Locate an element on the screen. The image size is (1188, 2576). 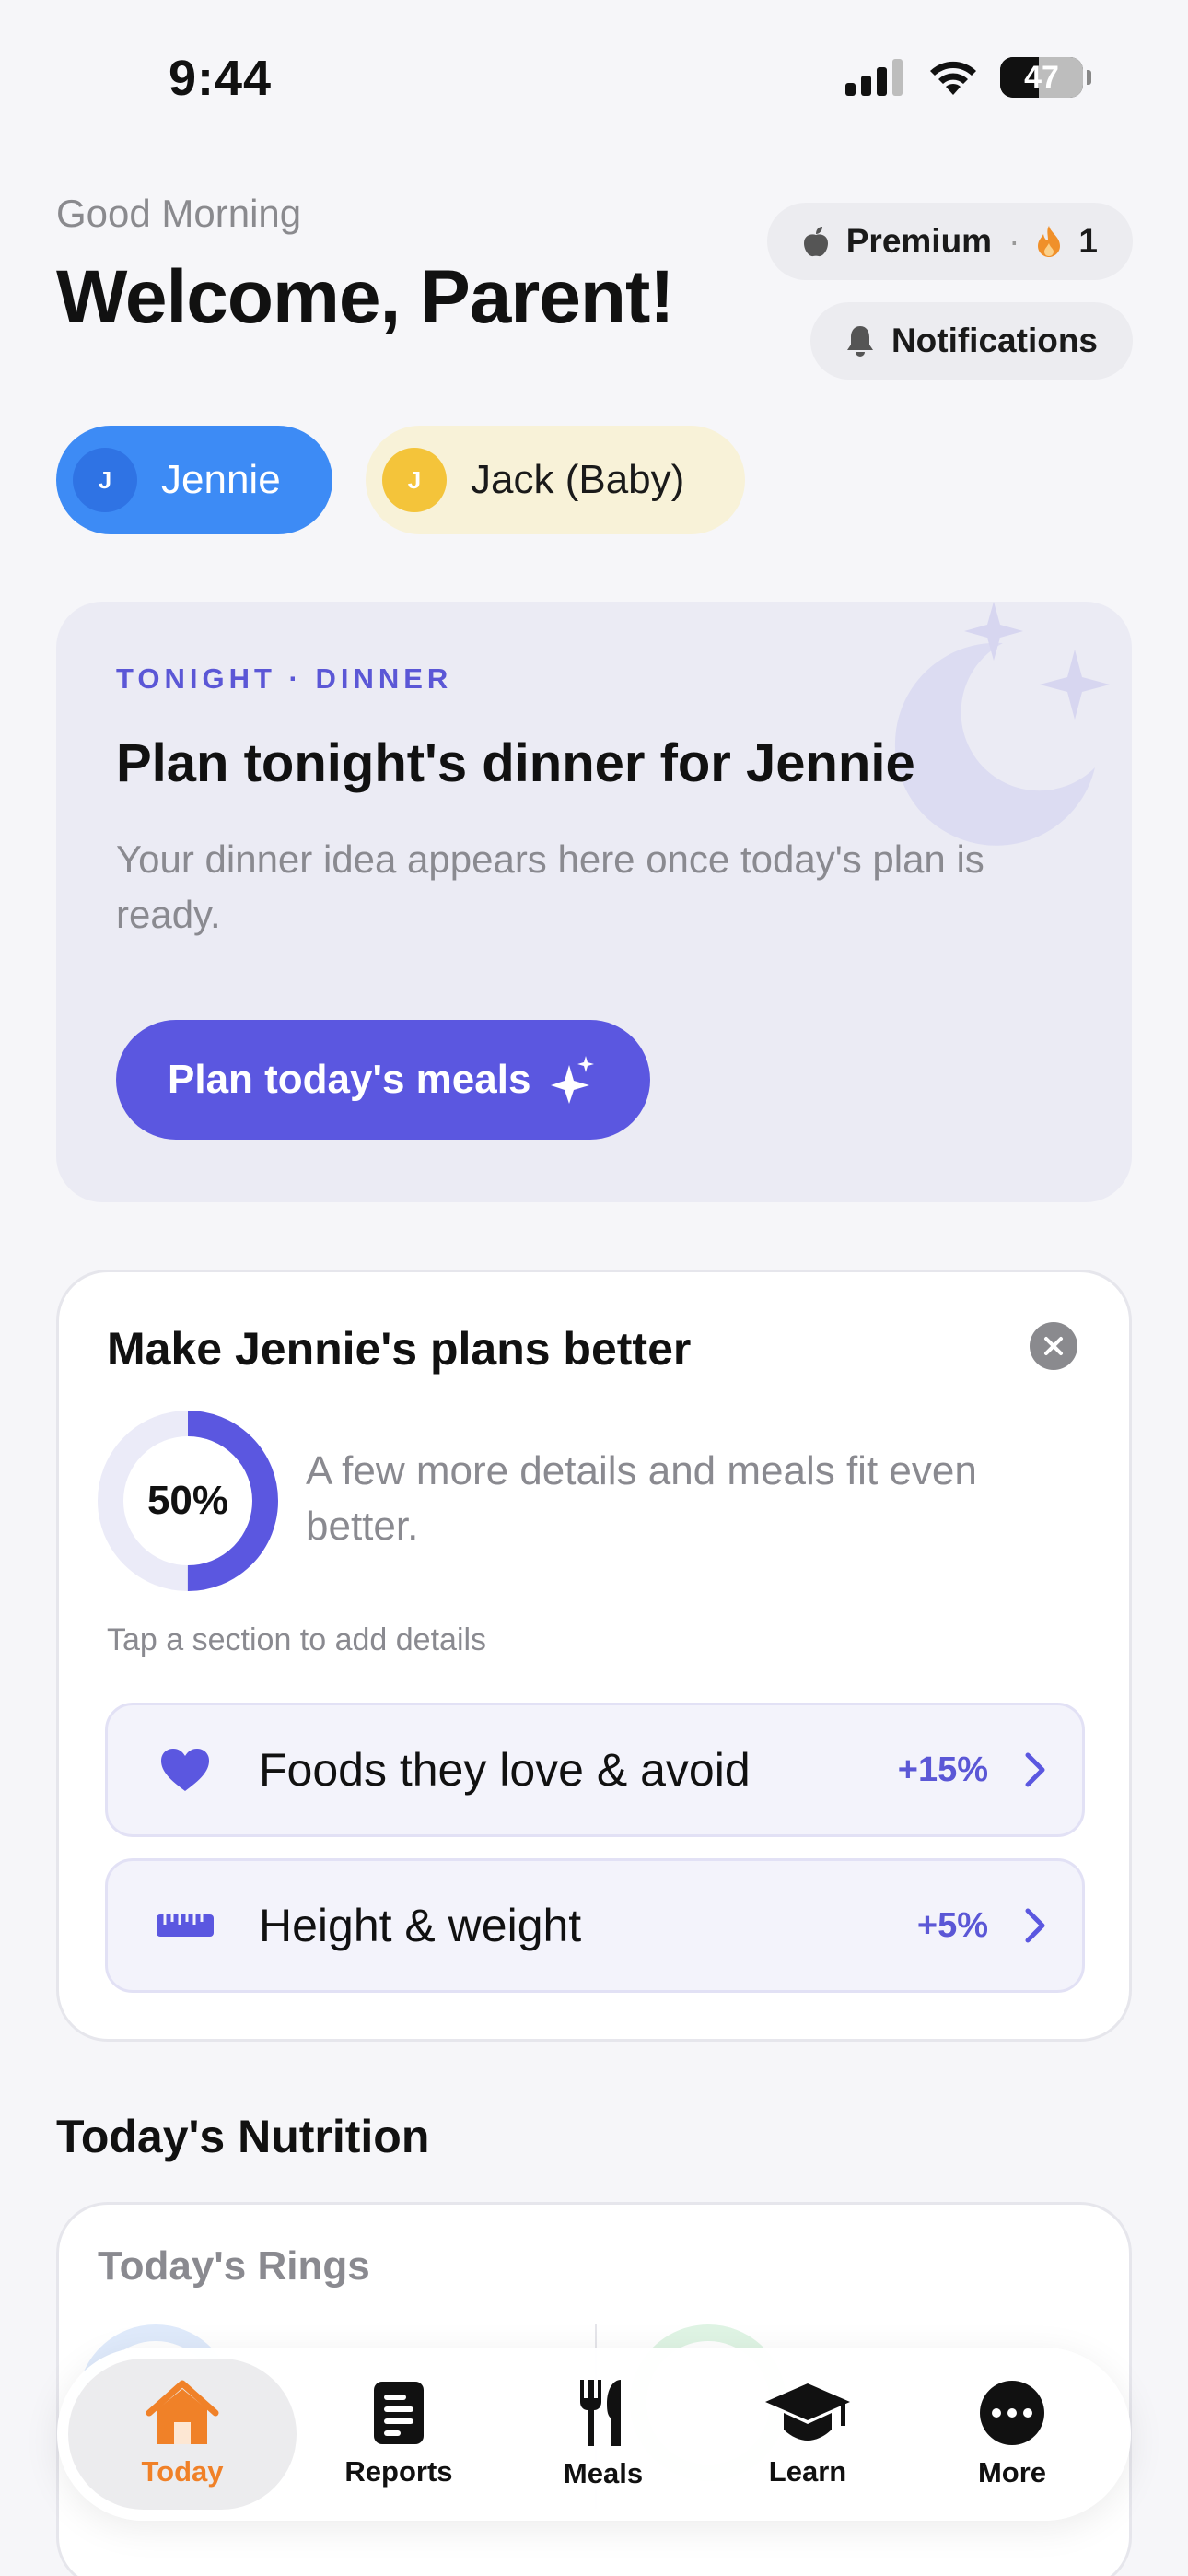
close-button is located at coordinates (1053, 1346).